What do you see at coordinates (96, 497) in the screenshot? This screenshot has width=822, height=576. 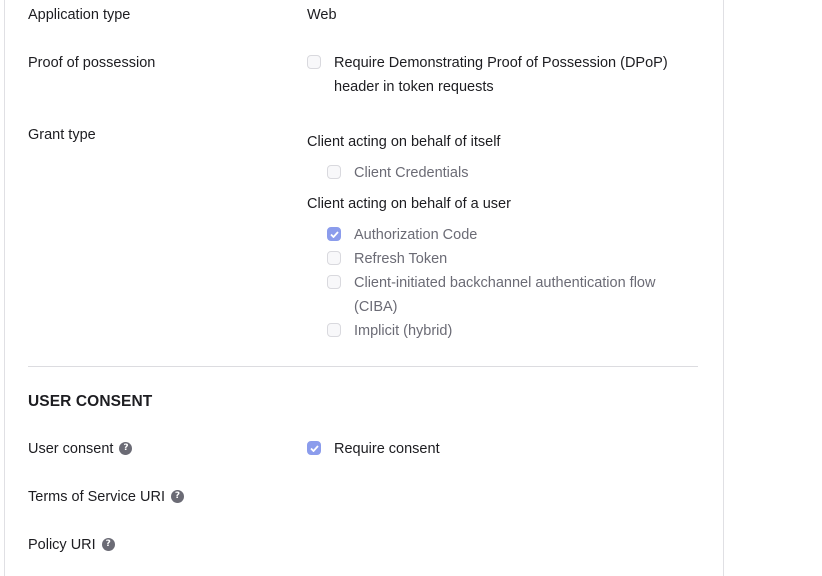 I see `tos-uri-label: Terms of Service URI` at bounding box center [96, 497].